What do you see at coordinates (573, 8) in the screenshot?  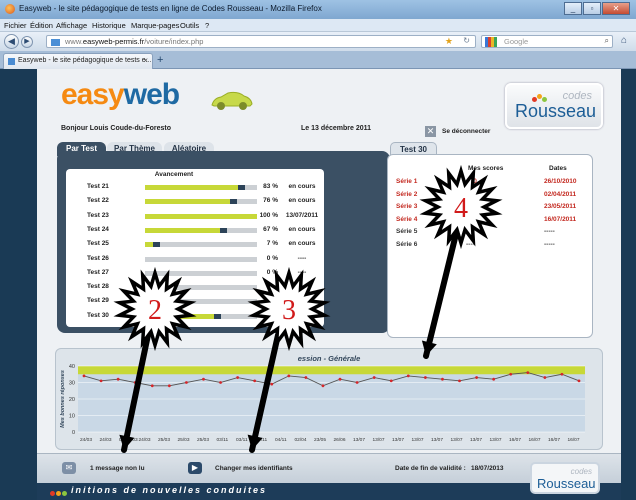 I see `minimize-button: _` at bounding box center [573, 8].